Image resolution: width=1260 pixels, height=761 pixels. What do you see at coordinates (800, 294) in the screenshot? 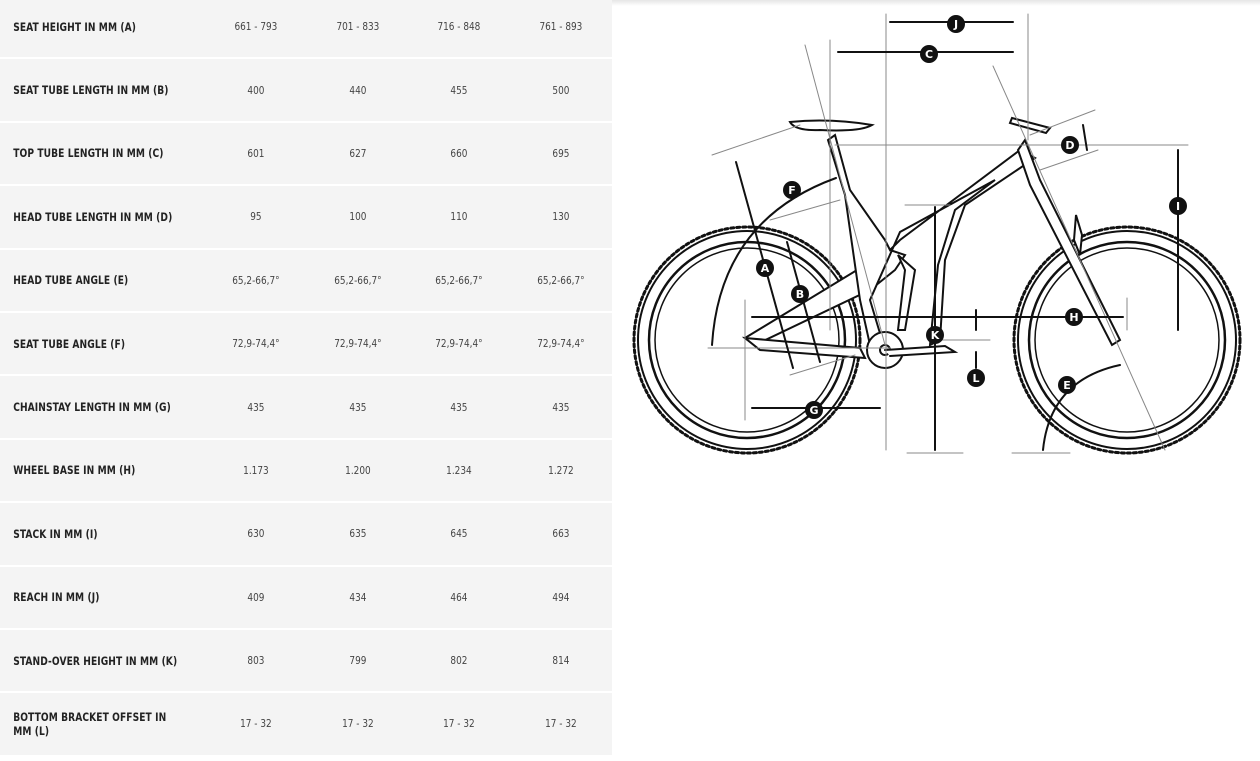
I see `dimension-label-b: B` at bounding box center [800, 294].